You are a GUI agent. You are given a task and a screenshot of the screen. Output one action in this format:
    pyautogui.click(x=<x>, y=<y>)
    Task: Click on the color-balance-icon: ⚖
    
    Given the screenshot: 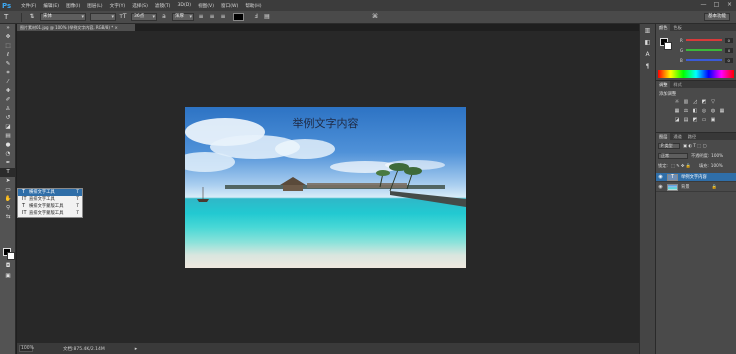 What is the action you would take?
    pyautogui.click(x=686, y=111)
    